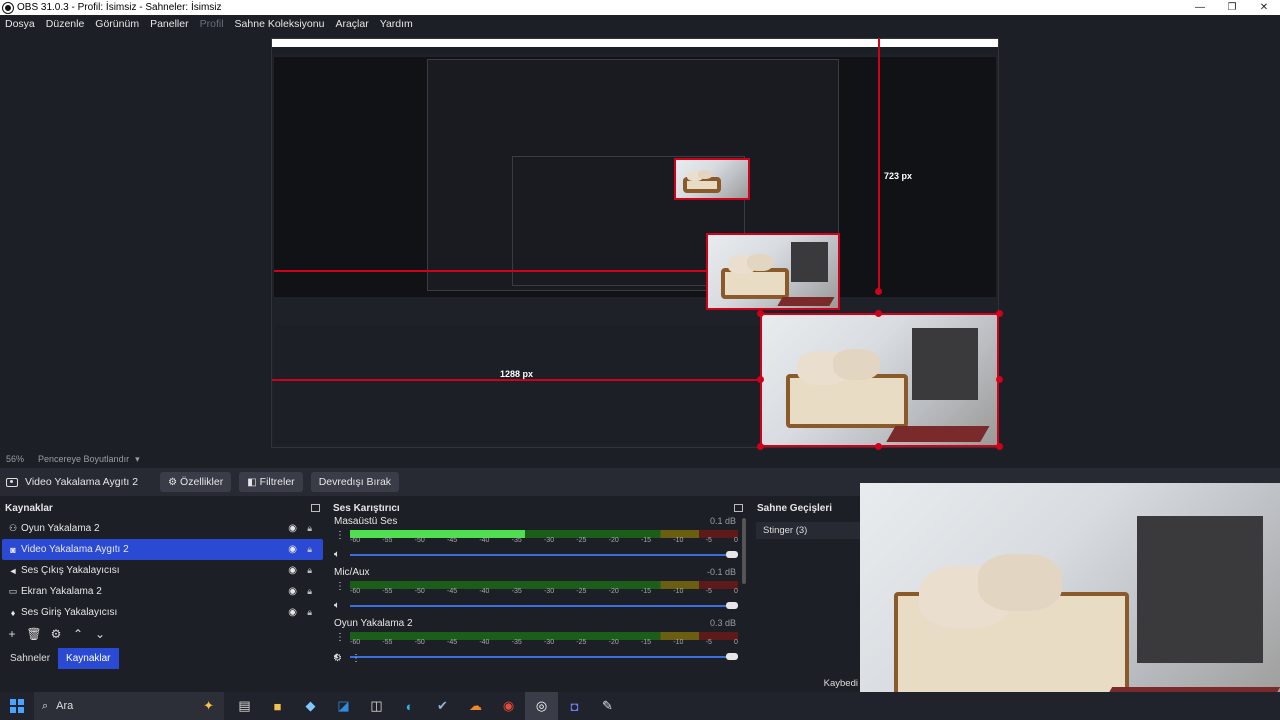  Describe the element at coordinates (635, 51) in the screenshot. I see `nested-menubar` at that location.